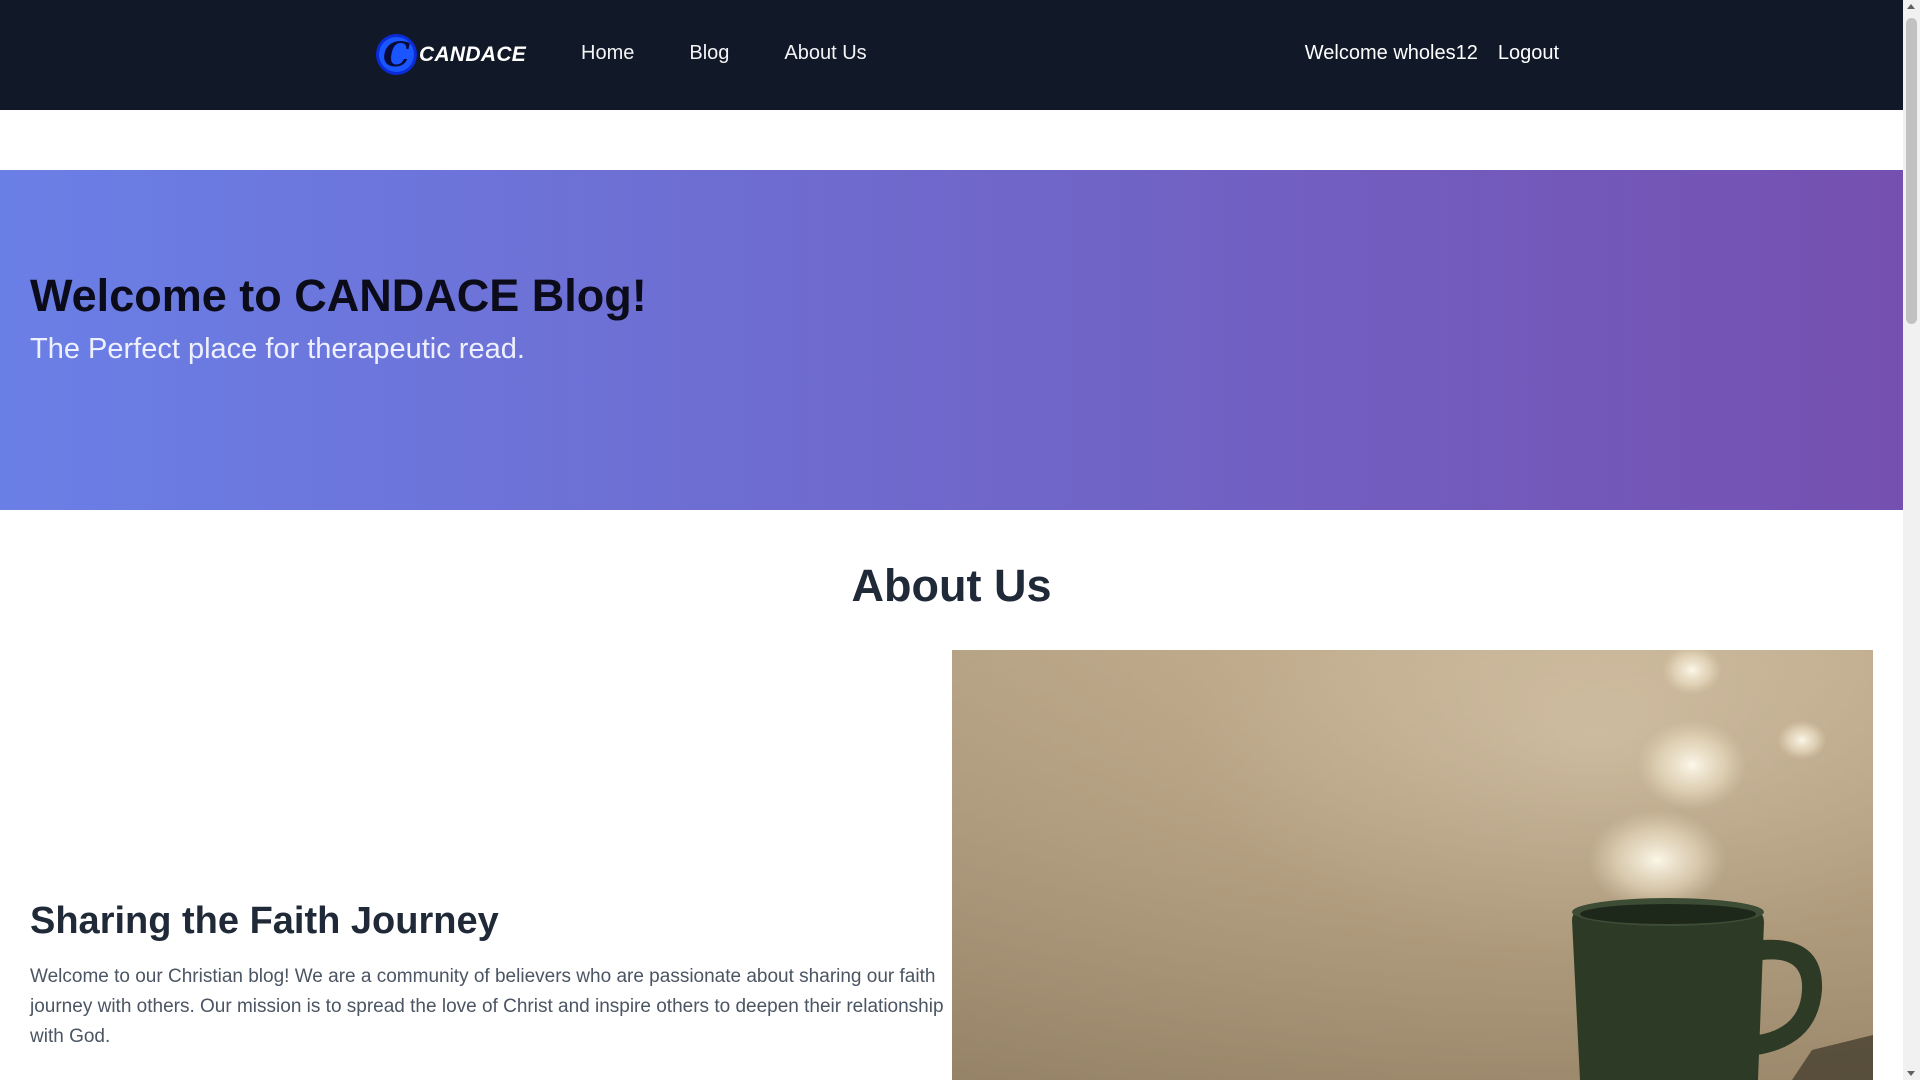 Image resolution: width=1920 pixels, height=1080 pixels. I want to click on nav-blog-link: Blog, so click(709, 53).